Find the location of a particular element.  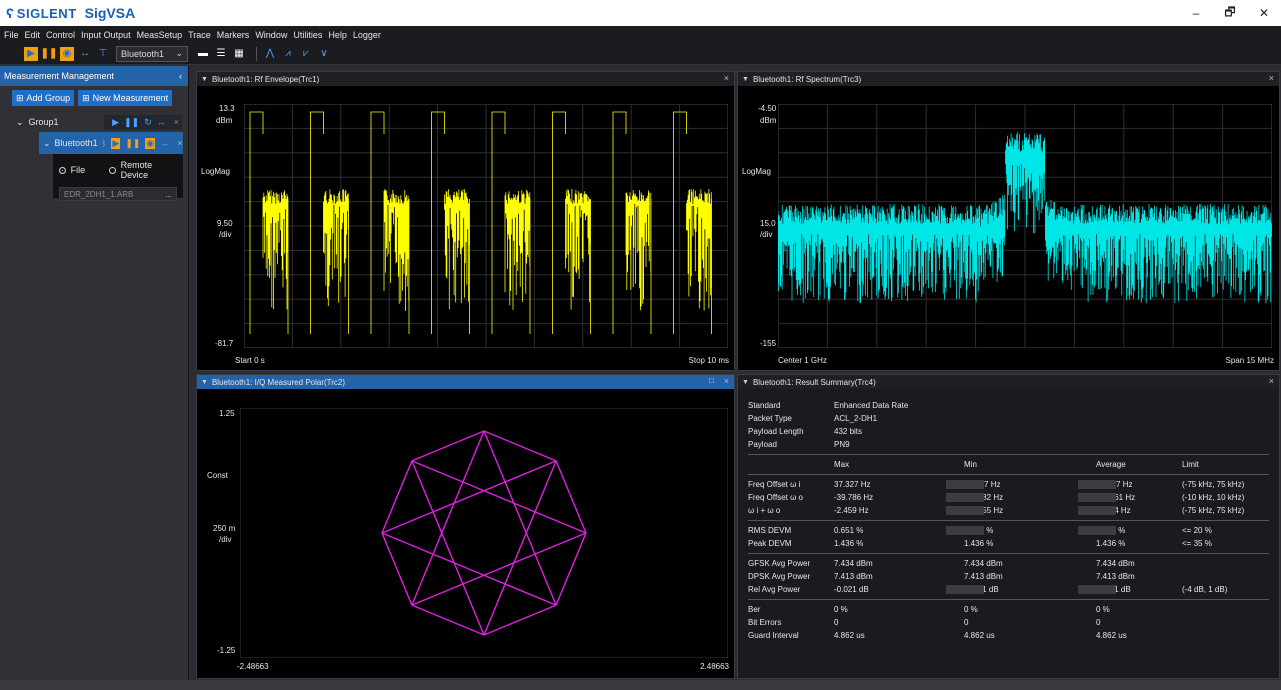

layout-single-icon: ▬ is located at coordinates (203, 54).